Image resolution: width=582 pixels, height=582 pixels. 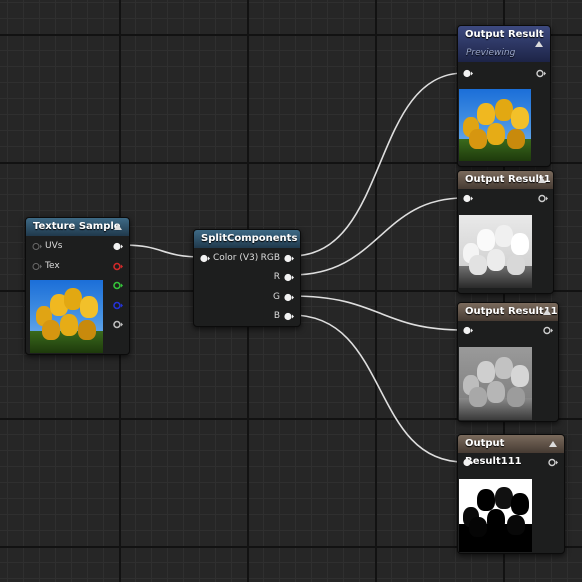 What do you see at coordinates (204, 258) in the screenshot?
I see `color-input-pin-icon` at bounding box center [204, 258].